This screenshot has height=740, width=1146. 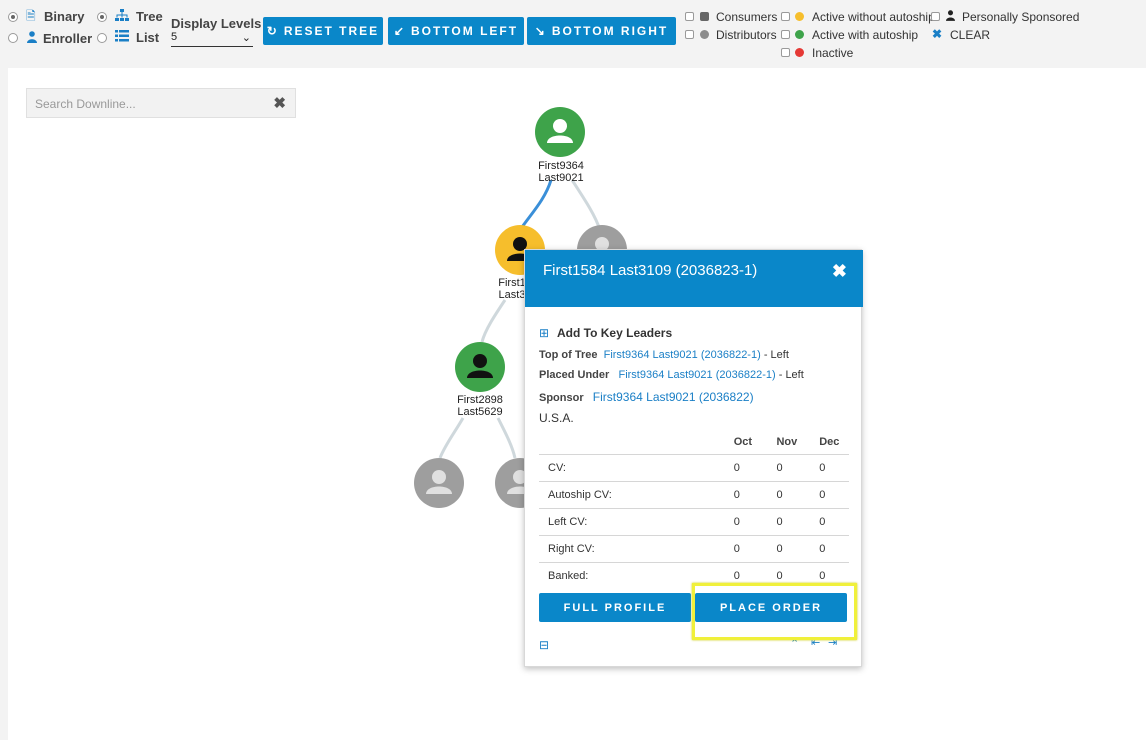 I want to click on tree-node-root-name: First9364 Last9021, so click(x=561, y=172).